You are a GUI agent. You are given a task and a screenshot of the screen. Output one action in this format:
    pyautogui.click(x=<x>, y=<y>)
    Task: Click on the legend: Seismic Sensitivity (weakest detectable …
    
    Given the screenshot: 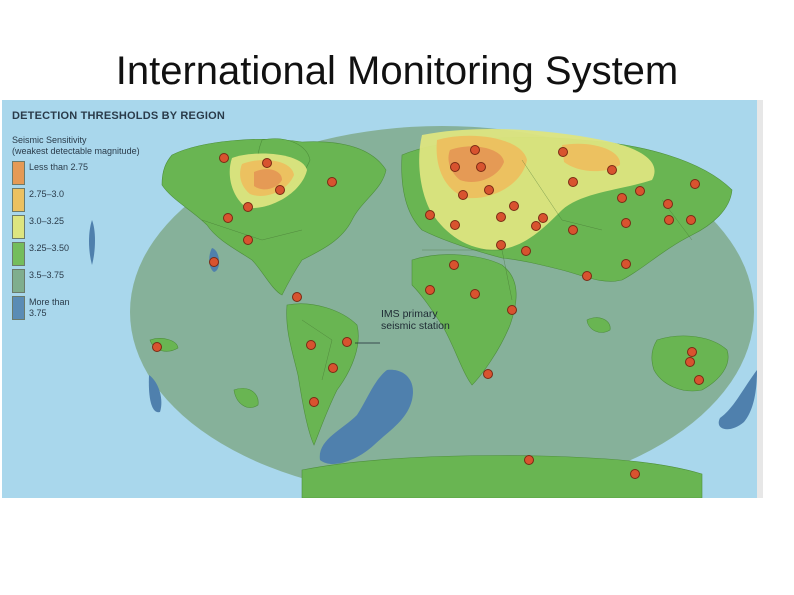 What is the action you would take?
    pyautogui.click(x=76, y=227)
    